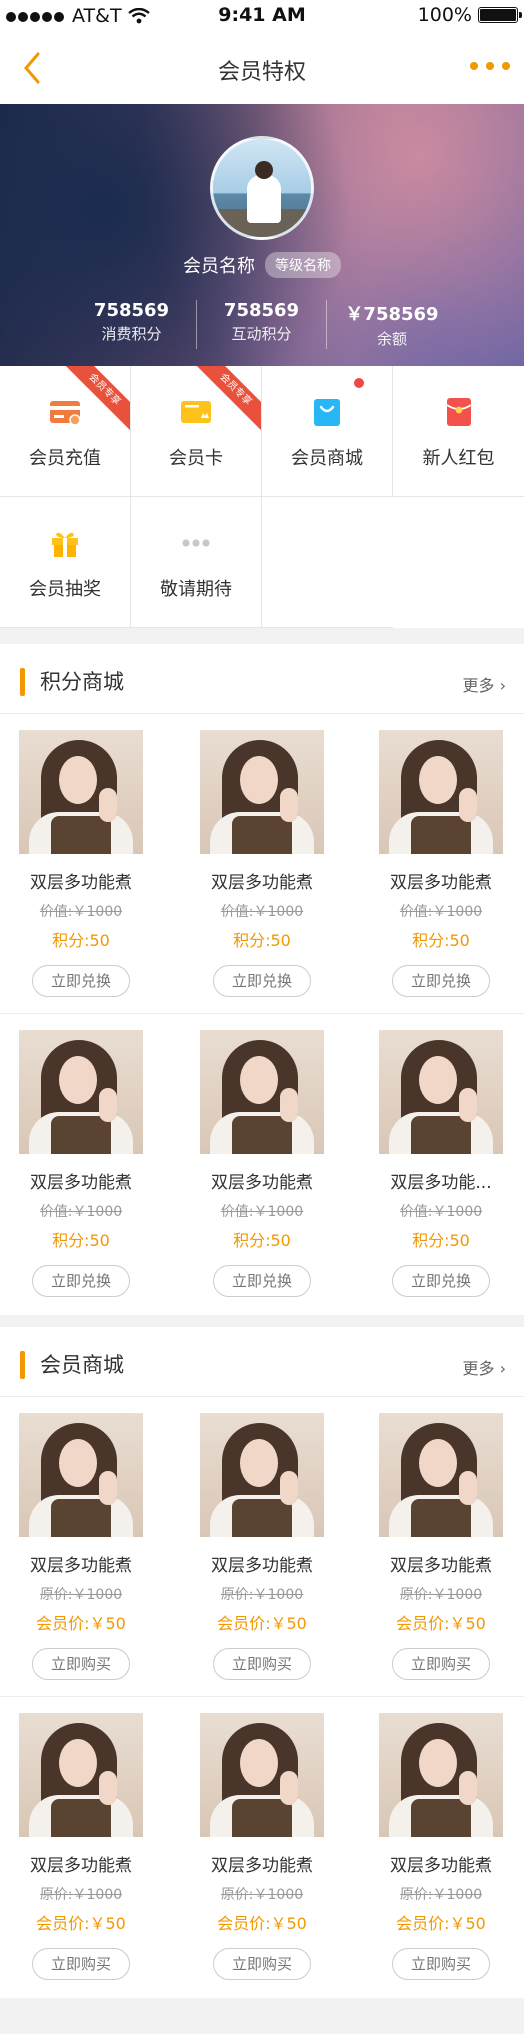 The height and width of the screenshot is (2034, 524). I want to click on level-badge: 等级名称, so click(303, 265).